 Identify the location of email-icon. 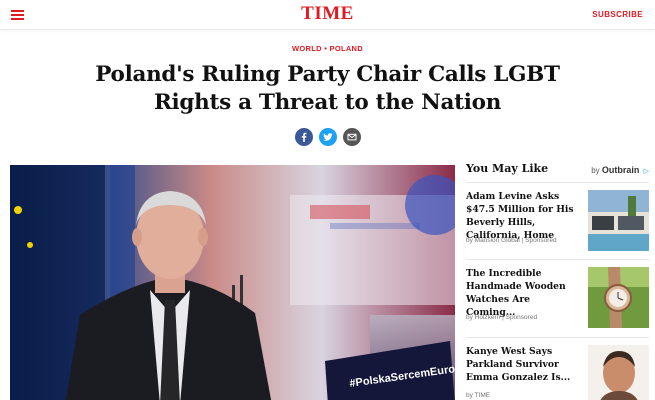
(351, 137).